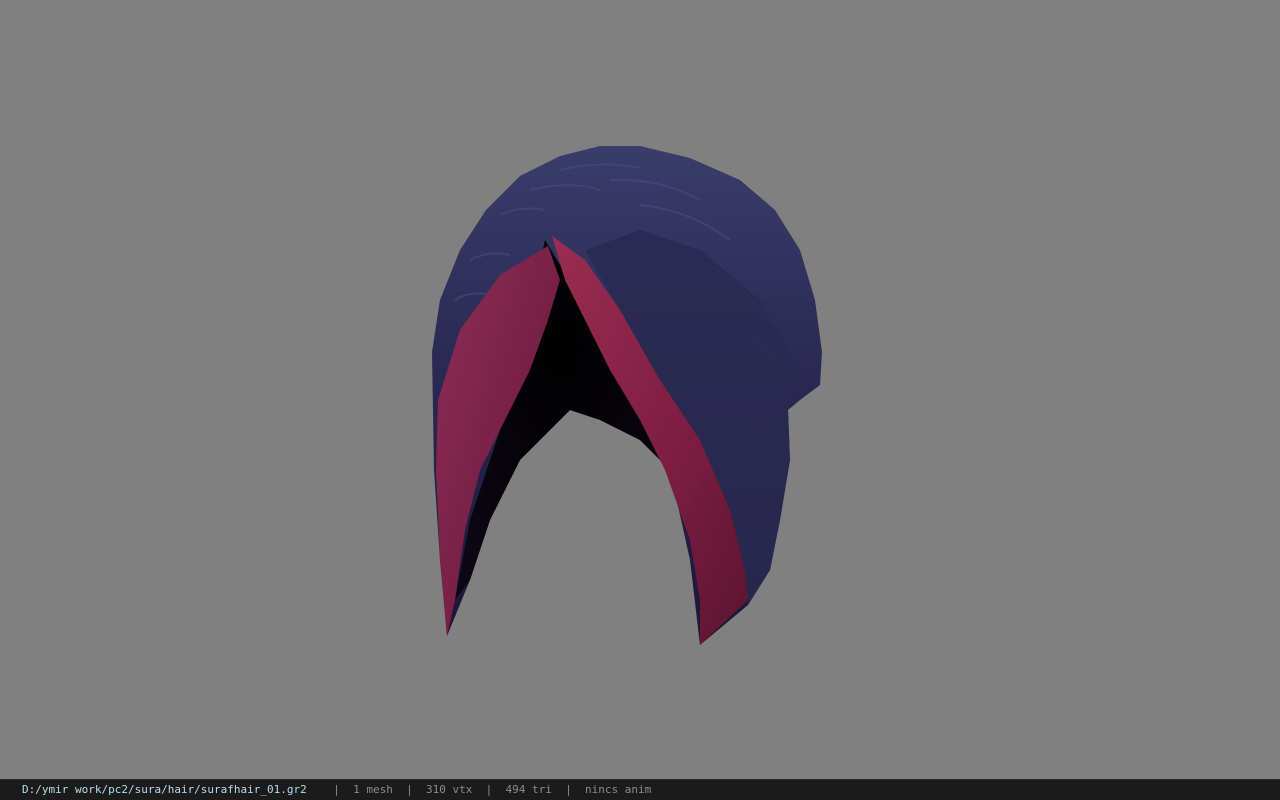 This screenshot has height=800, width=1280. Describe the element at coordinates (449, 789) in the screenshot. I see `vertex-count-label: 310 vtx` at that location.